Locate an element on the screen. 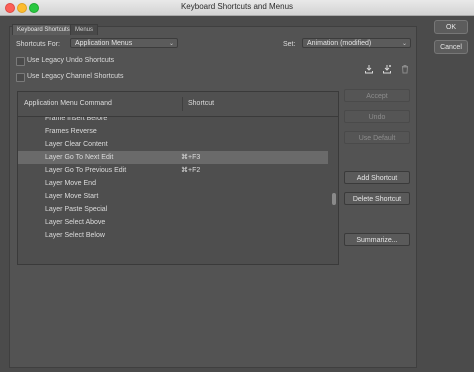 This screenshot has height=372, width=474. ok-button: OK is located at coordinates (451, 27).